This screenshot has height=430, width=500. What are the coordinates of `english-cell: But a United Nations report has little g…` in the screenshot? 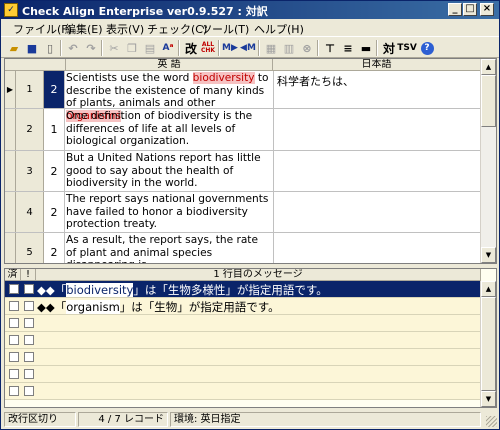 It's located at (168, 171).